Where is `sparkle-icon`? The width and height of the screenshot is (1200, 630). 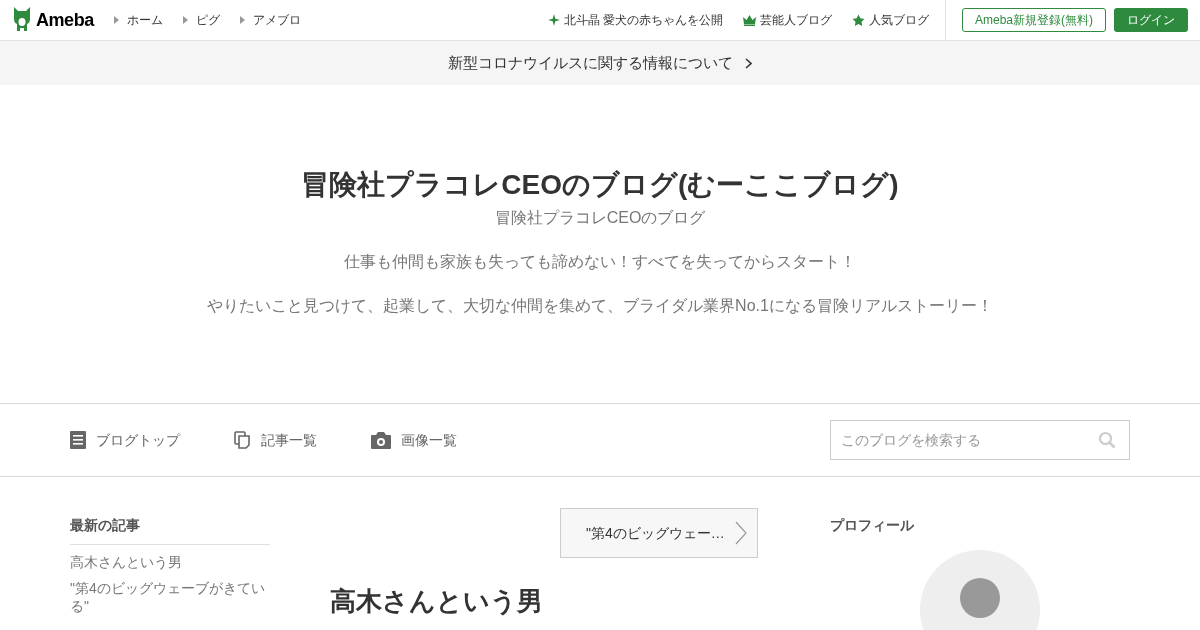
sparkle-icon is located at coordinates (553, 20).